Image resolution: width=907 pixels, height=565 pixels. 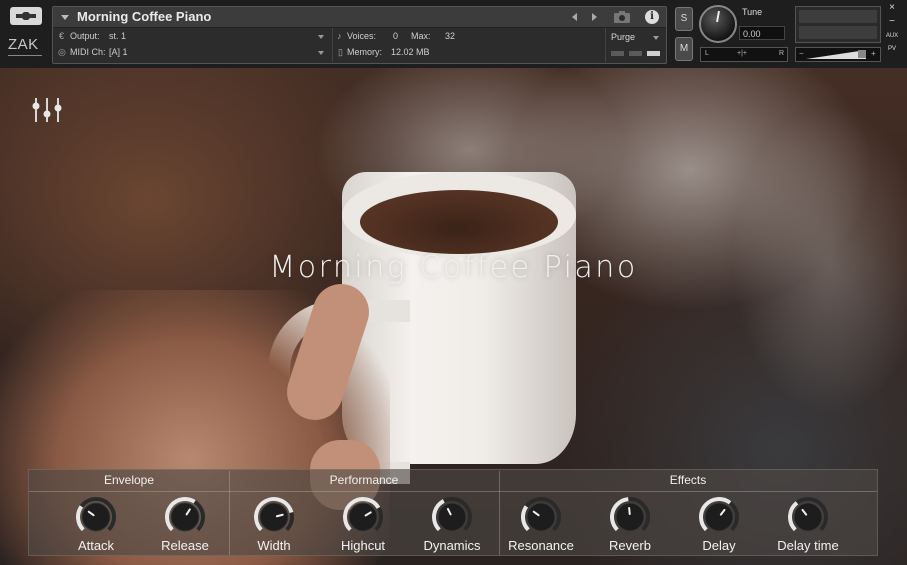 What do you see at coordinates (782, 53) in the screenshot?
I see `pan-right-label: R` at bounding box center [782, 53].